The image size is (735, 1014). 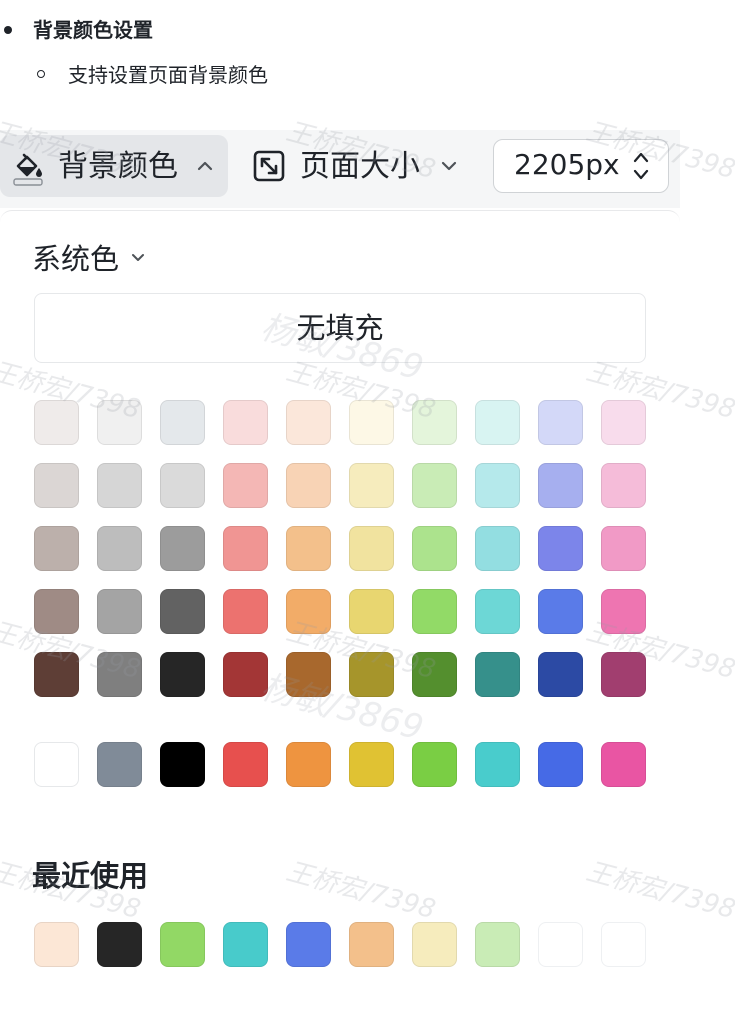 I want to click on chevron-up-icon, so click(x=205, y=166).